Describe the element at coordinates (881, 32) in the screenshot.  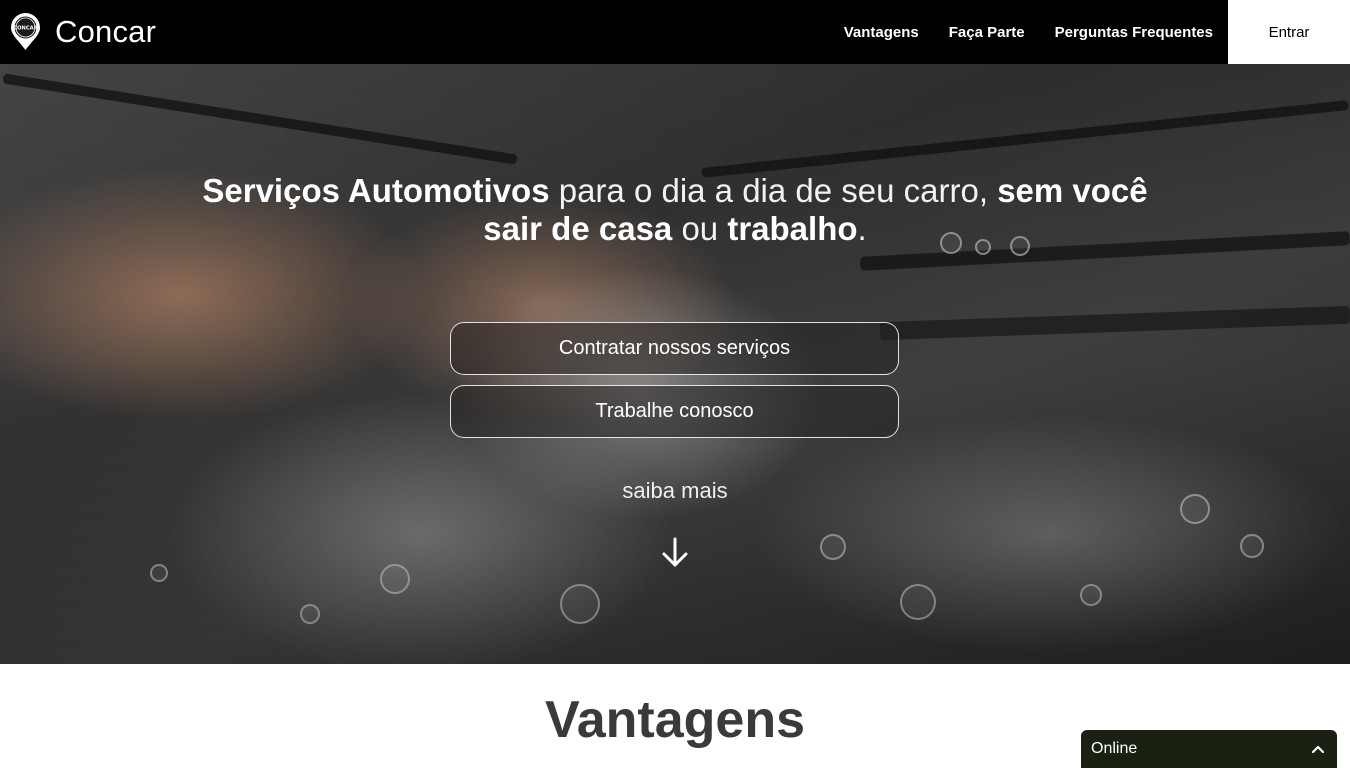
I see `nav-vantagens: Vantagens` at that location.